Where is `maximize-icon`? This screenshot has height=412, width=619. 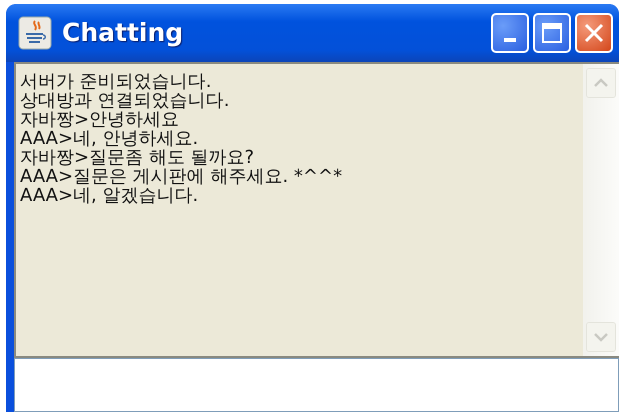 maximize-icon is located at coordinates (552, 33).